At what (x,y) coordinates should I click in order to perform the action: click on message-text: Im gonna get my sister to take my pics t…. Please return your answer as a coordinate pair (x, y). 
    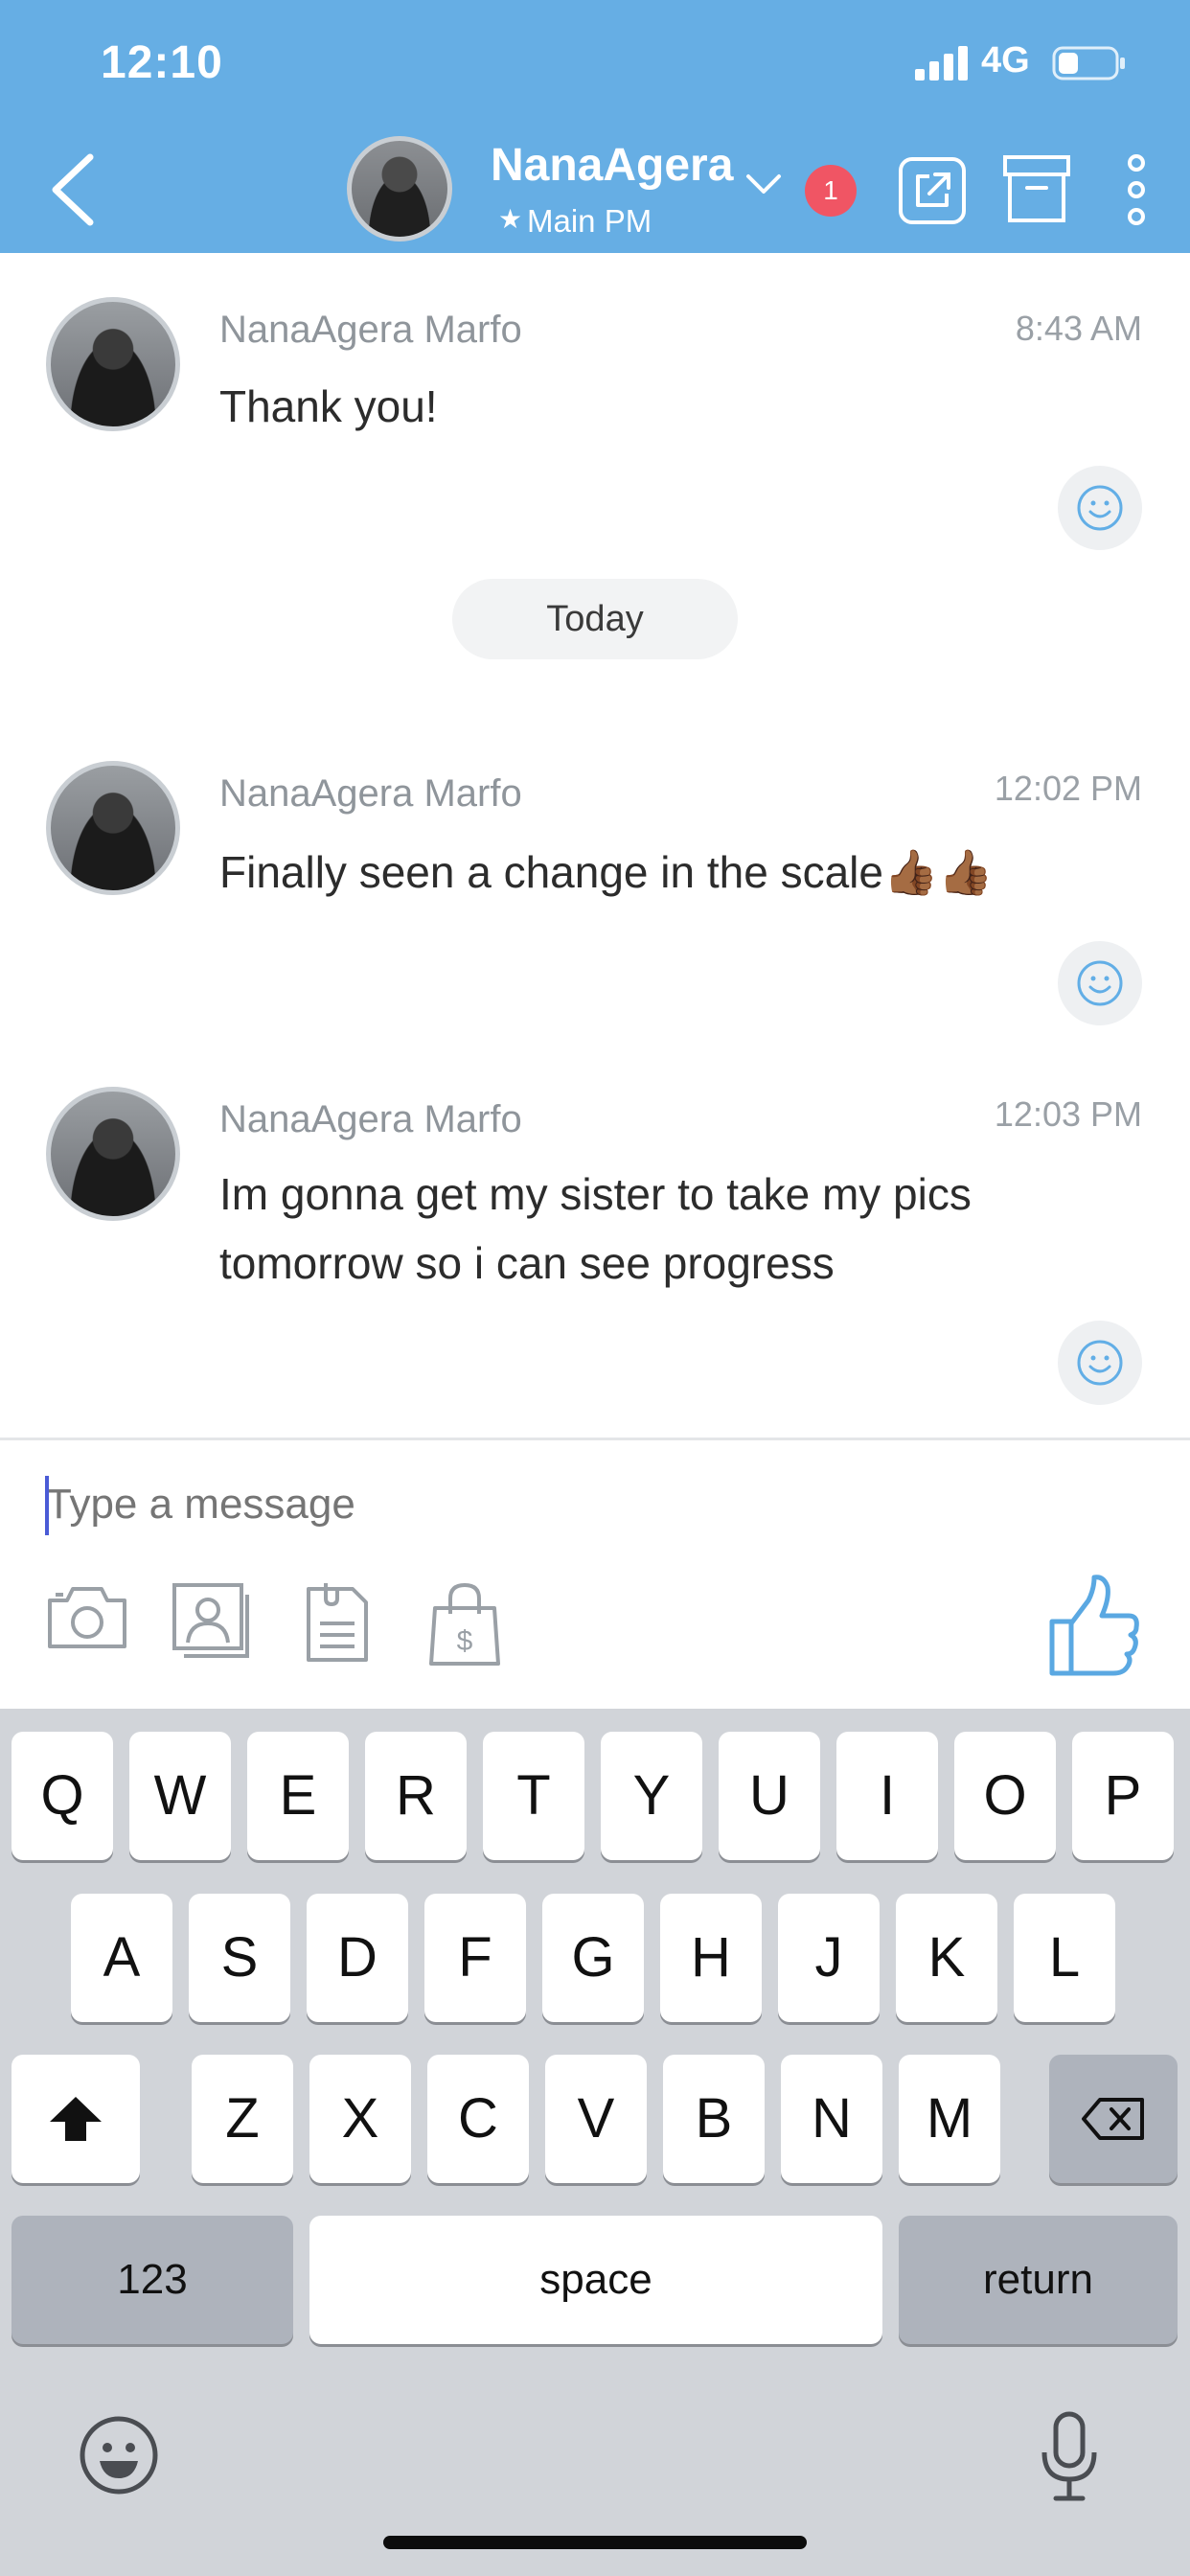
    Looking at the image, I should click on (595, 1228).